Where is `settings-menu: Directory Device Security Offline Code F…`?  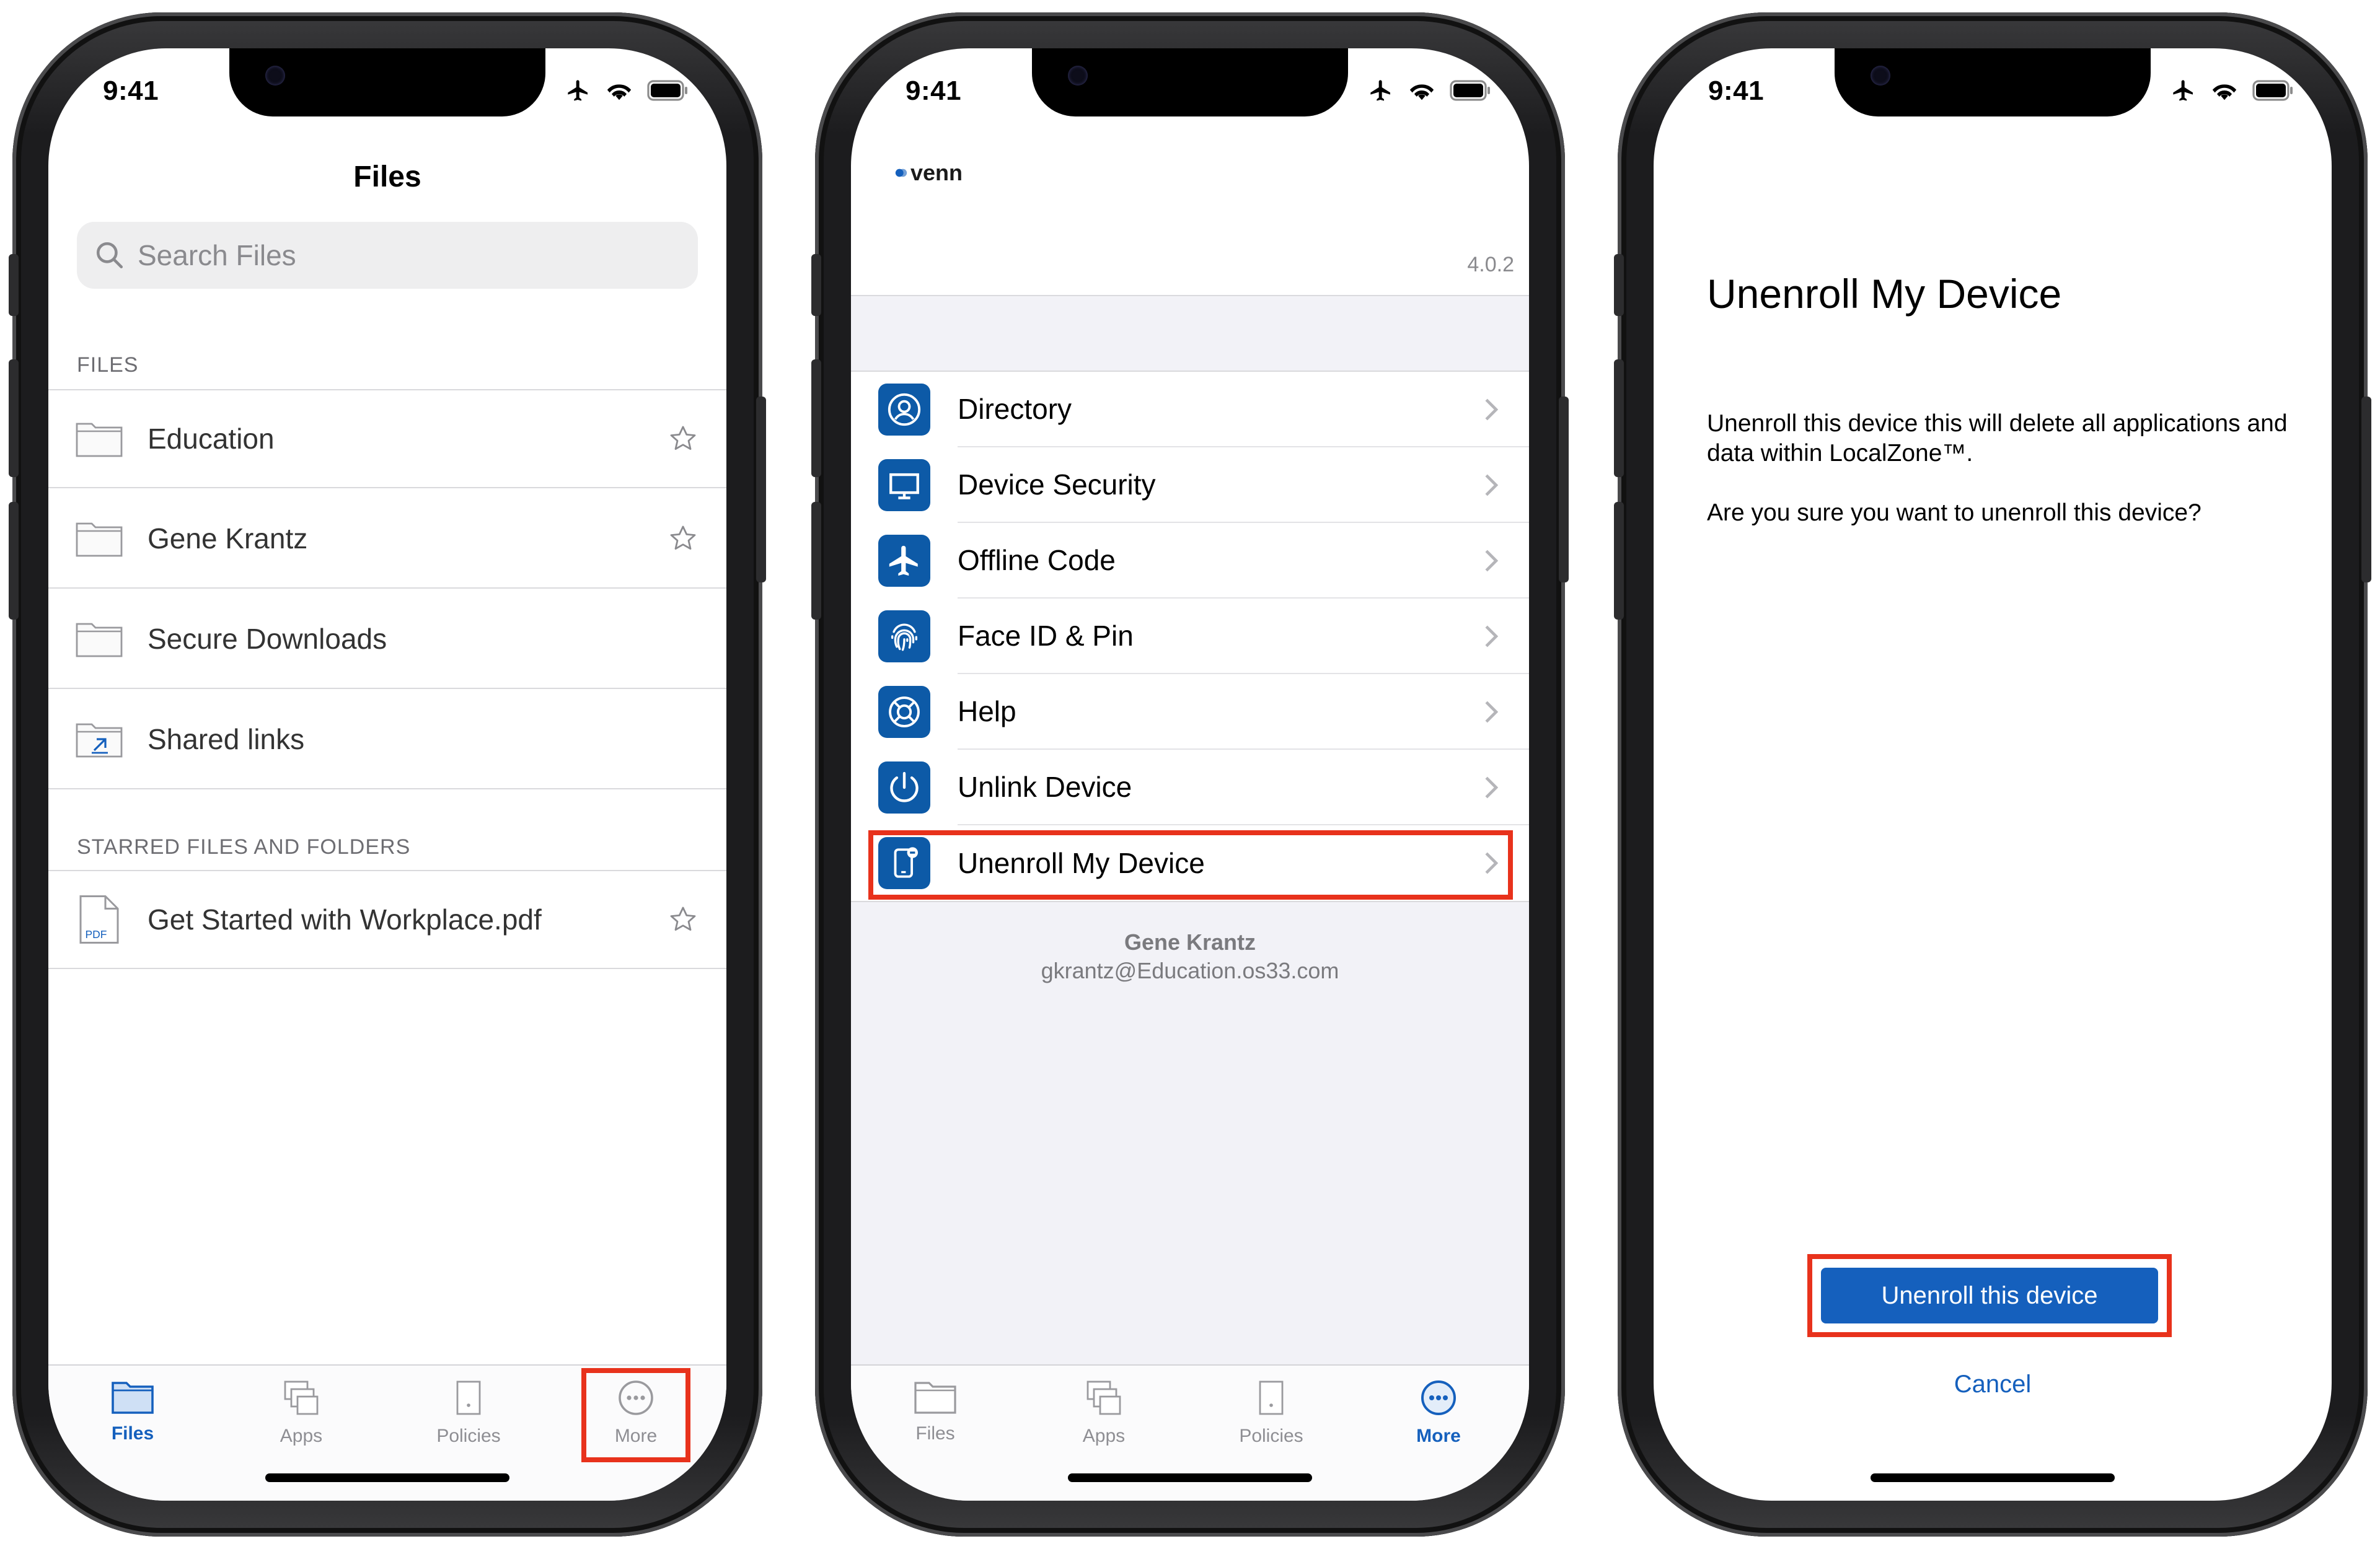 settings-menu: Directory Device Security Offline Code F… is located at coordinates (1190, 637).